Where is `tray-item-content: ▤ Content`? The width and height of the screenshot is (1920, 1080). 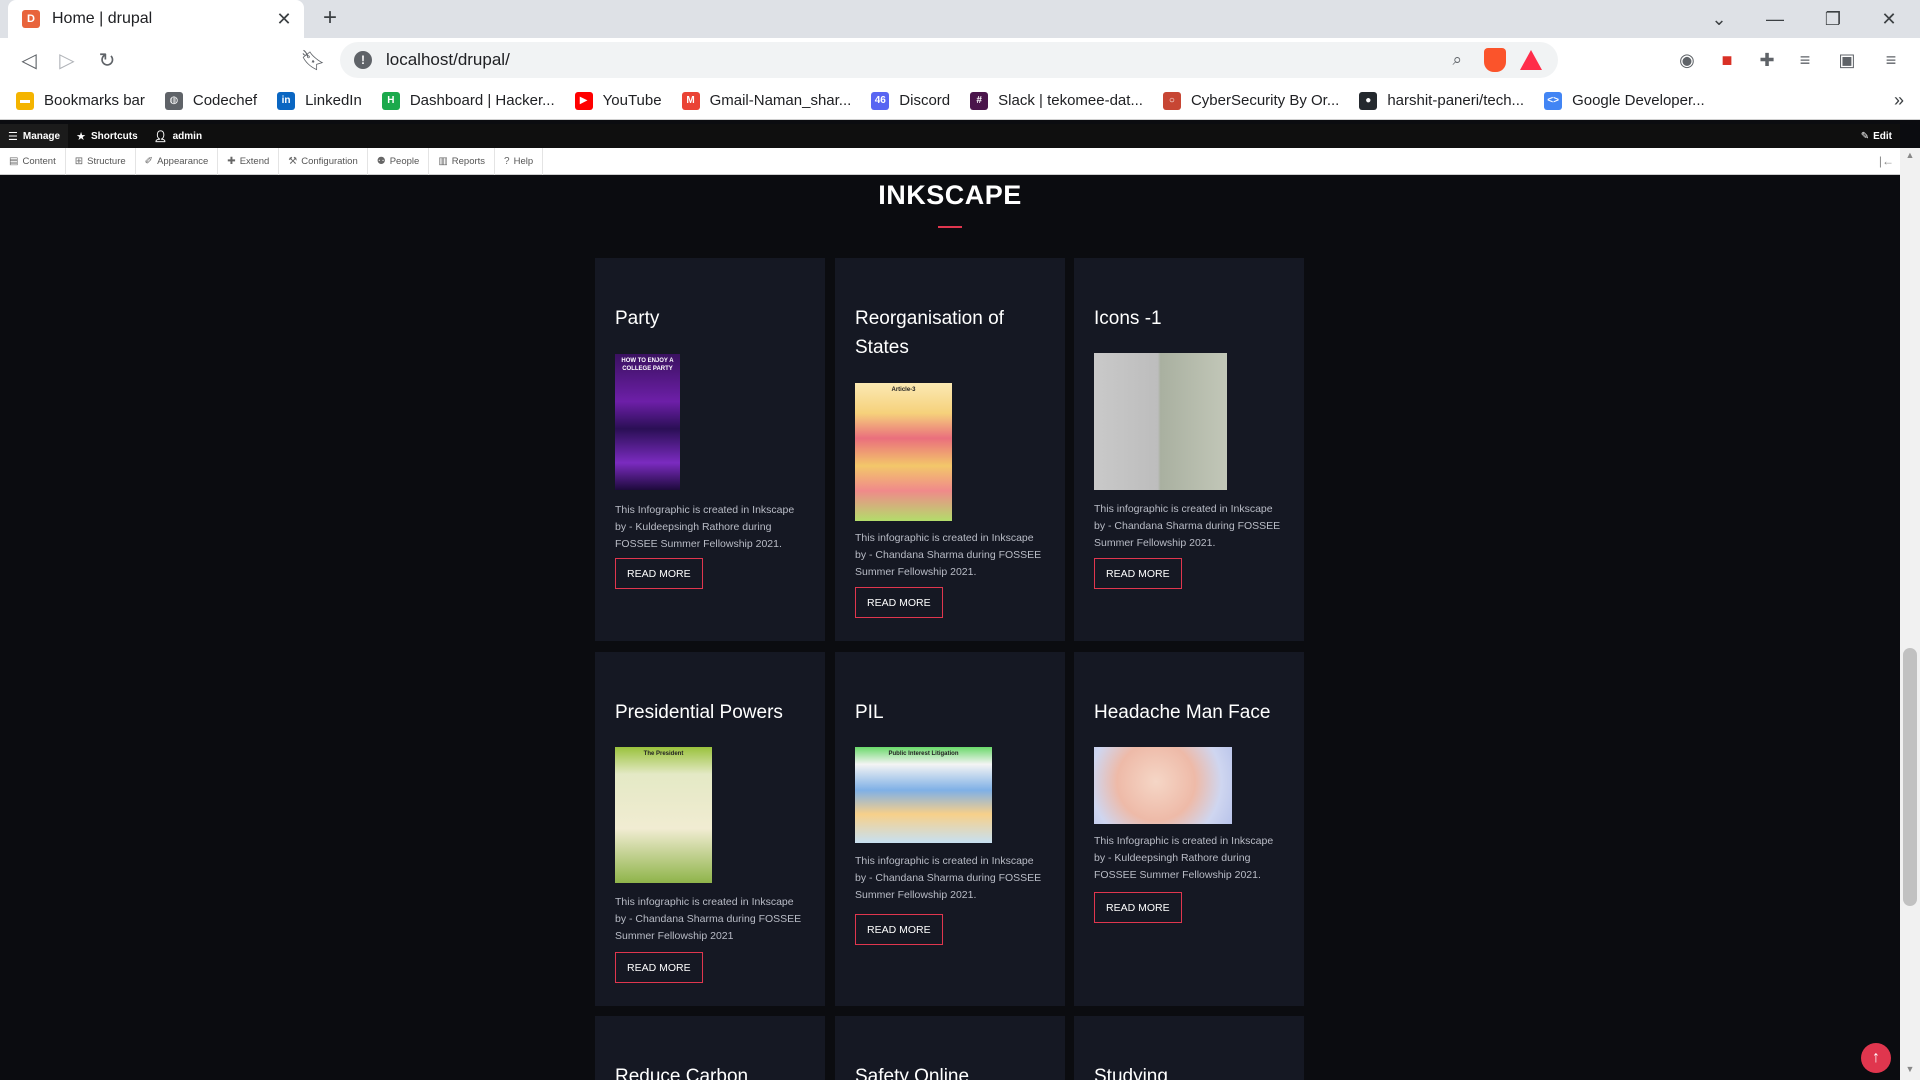
tray-item-content: ▤ Content is located at coordinates (33, 161).